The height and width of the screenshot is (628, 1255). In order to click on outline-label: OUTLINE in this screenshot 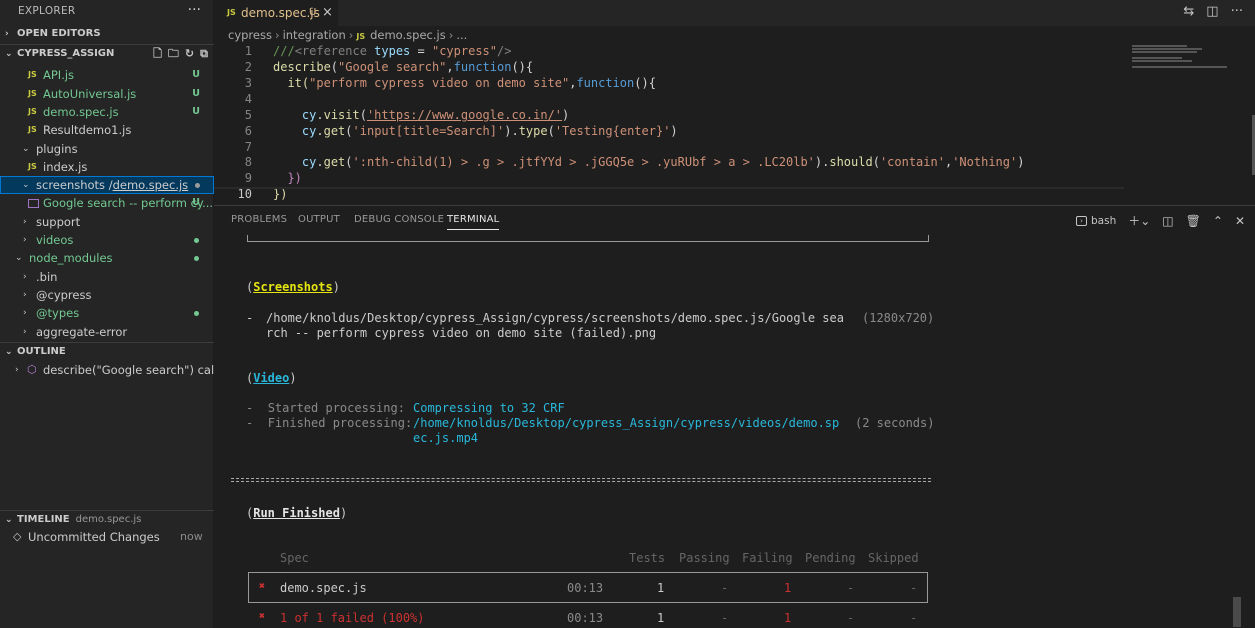, I will do `click(41, 351)`.